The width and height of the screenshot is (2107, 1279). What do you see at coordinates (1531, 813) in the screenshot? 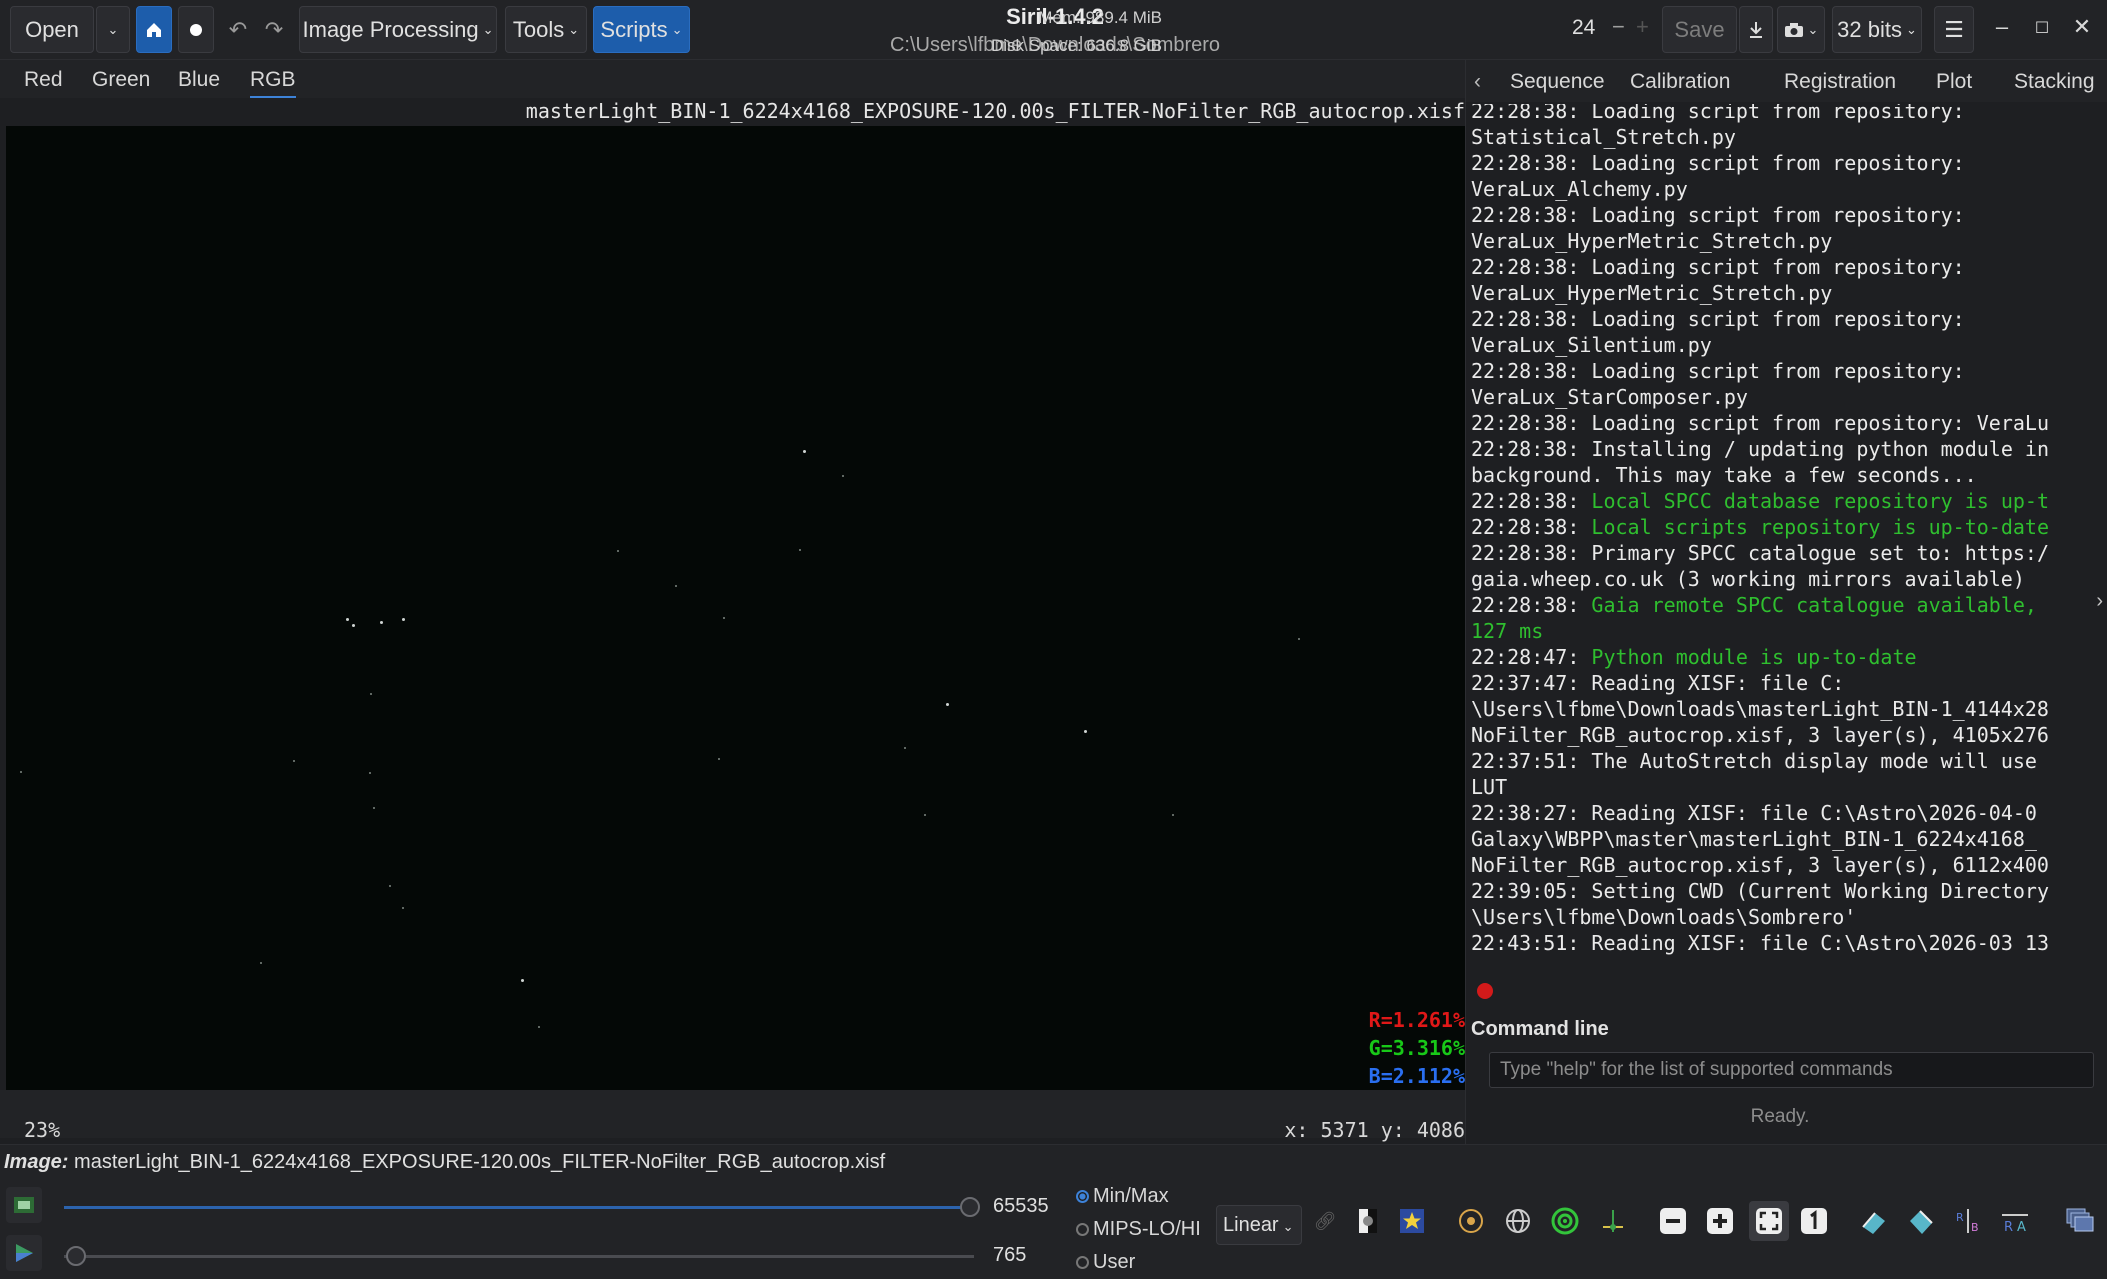
I see `log-timestamp: 22:38:27:` at bounding box center [1531, 813].